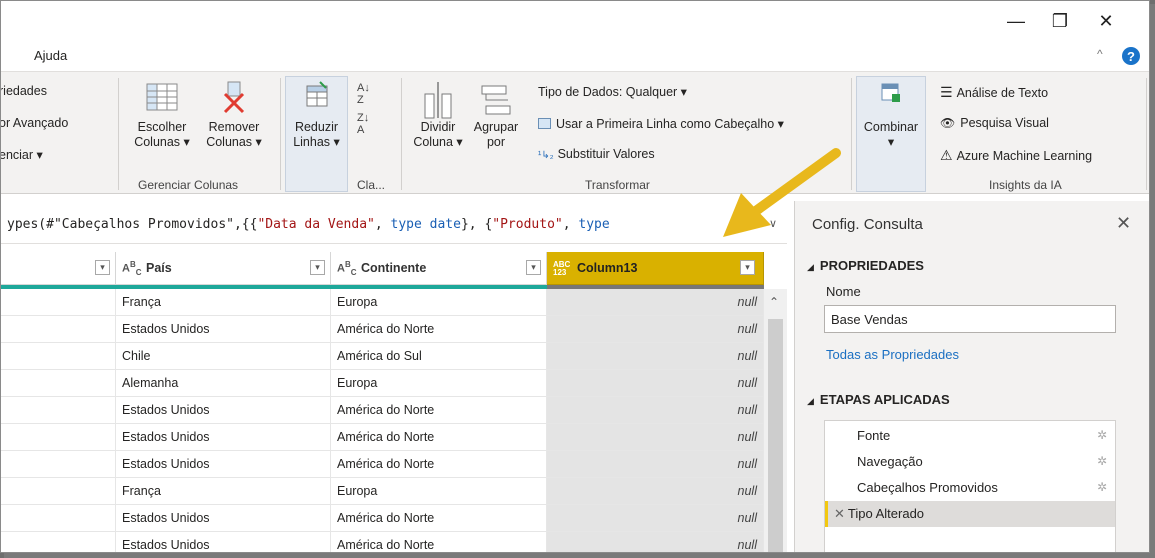 This screenshot has width=1155, height=558. What do you see at coordinates (496, 115) in the screenshot?
I see `agrupar-por-button: Agrupar por` at bounding box center [496, 115].